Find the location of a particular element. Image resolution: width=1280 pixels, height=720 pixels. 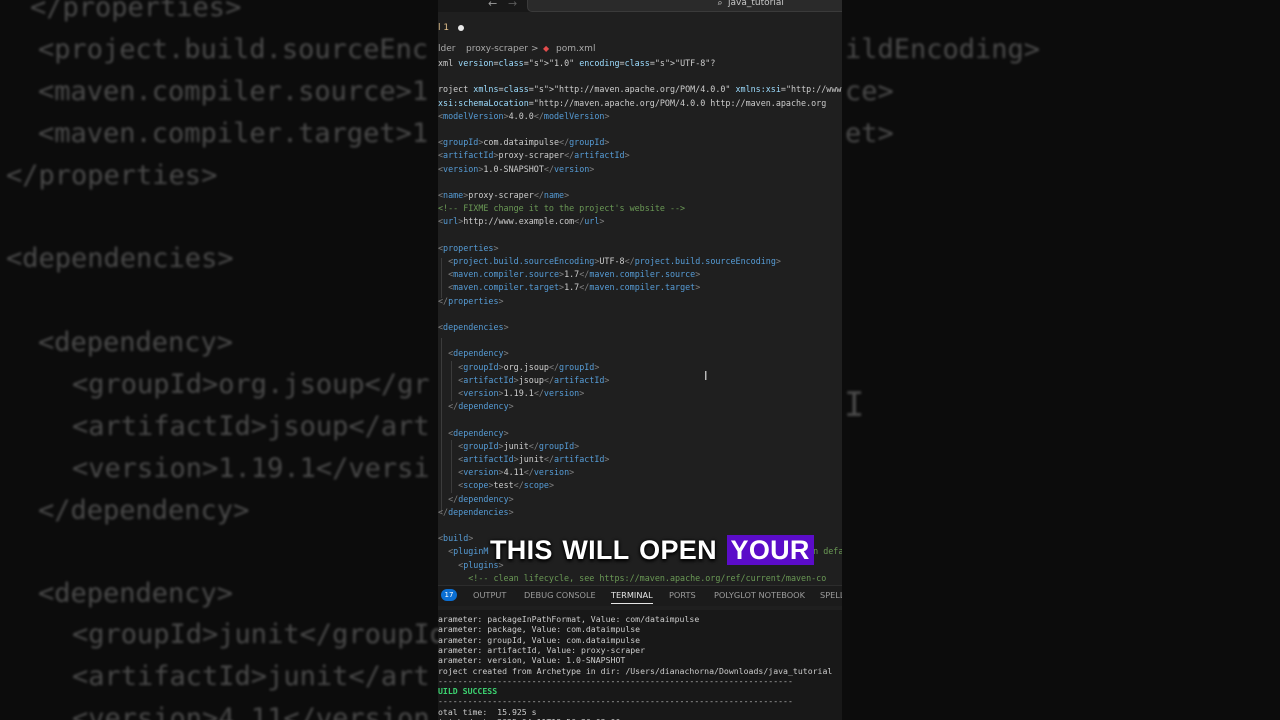

code-line: <version>4.11</version> is located at coordinates (506, 472).